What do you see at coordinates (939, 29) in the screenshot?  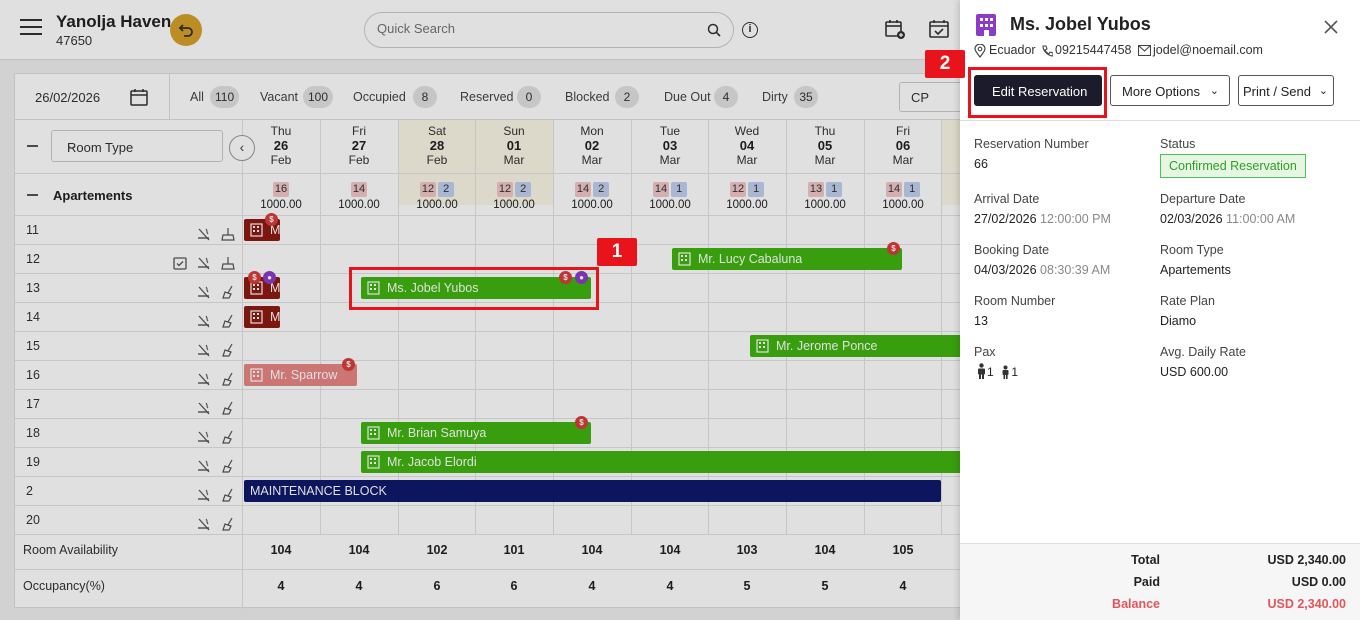 I see `calendar-check-icon` at bounding box center [939, 29].